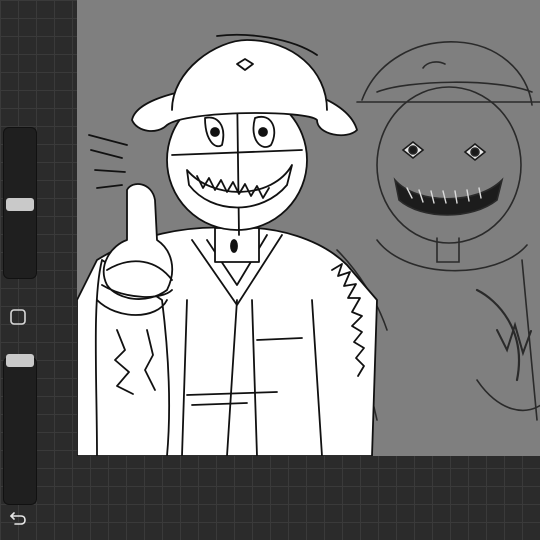 The height and width of the screenshot is (540, 540). What do you see at coordinates (20, 360) in the screenshot?
I see `opacity-thumb` at bounding box center [20, 360].